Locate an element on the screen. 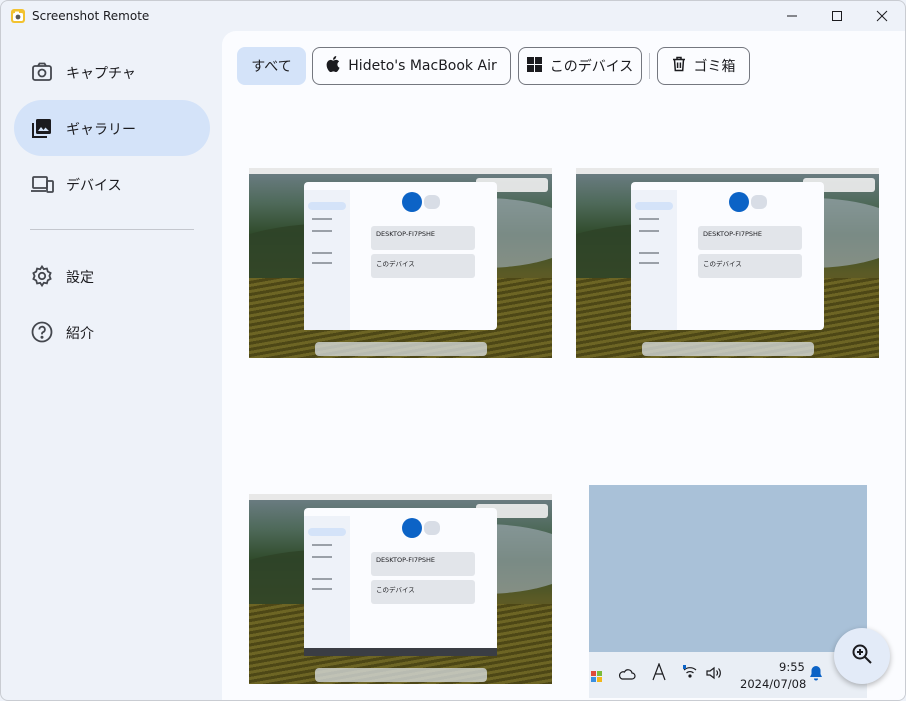  chip-label: すべて is located at coordinates (271, 67).